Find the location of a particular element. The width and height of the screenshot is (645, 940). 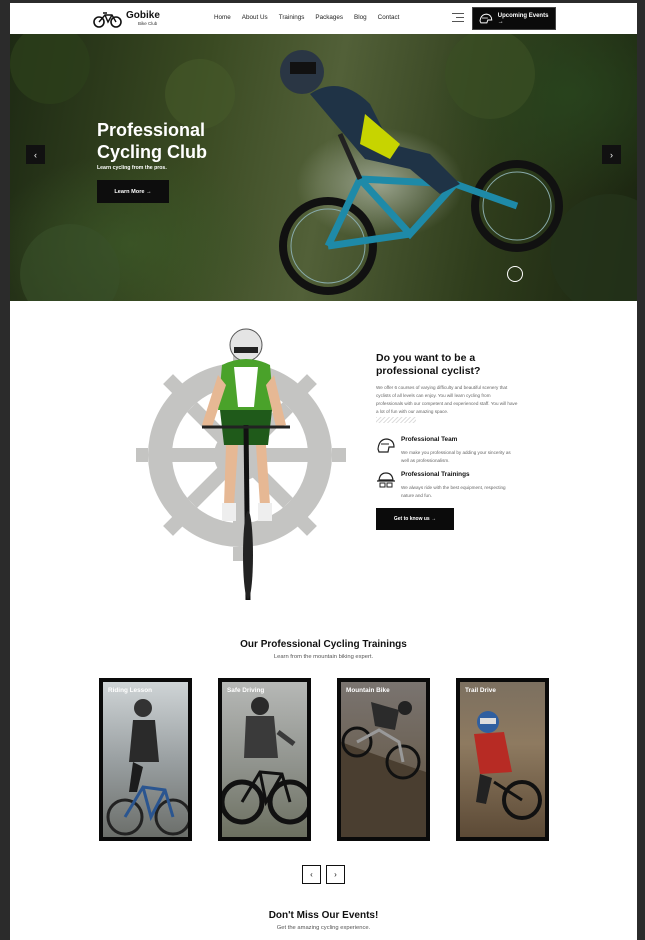

training-card-riding-lesson: Riding Lesson is located at coordinates (145, 759).